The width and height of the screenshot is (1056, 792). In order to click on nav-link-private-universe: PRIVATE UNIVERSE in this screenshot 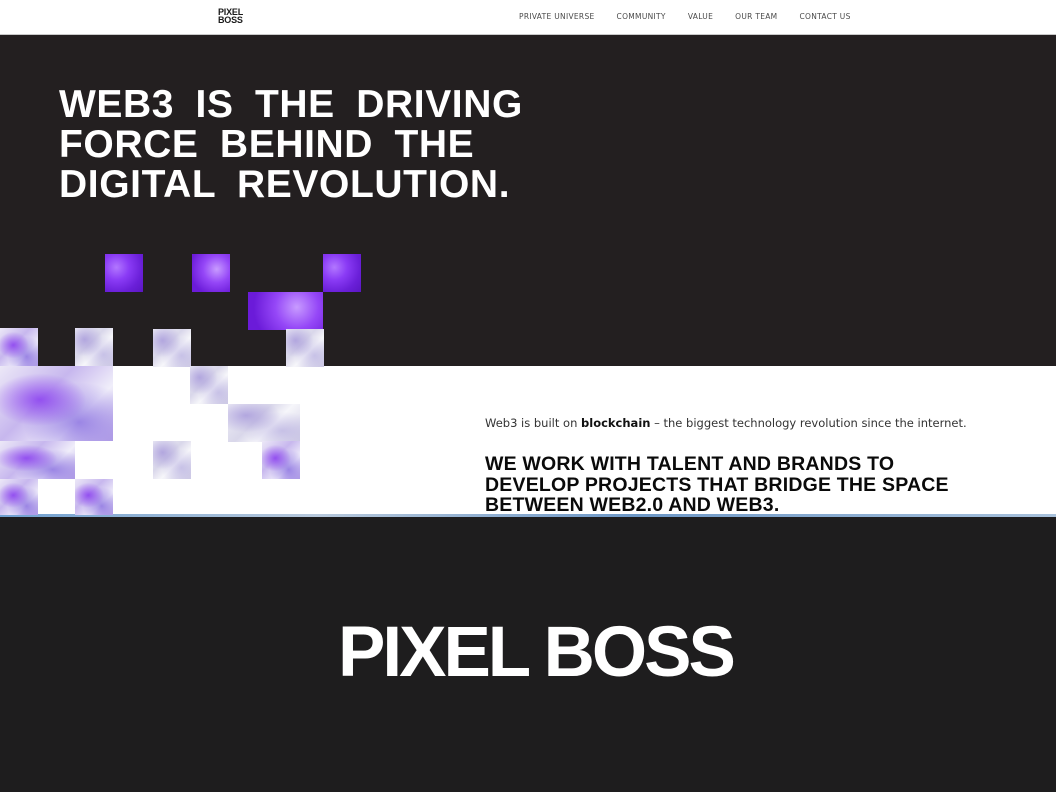, I will do `click(557, 16)`.